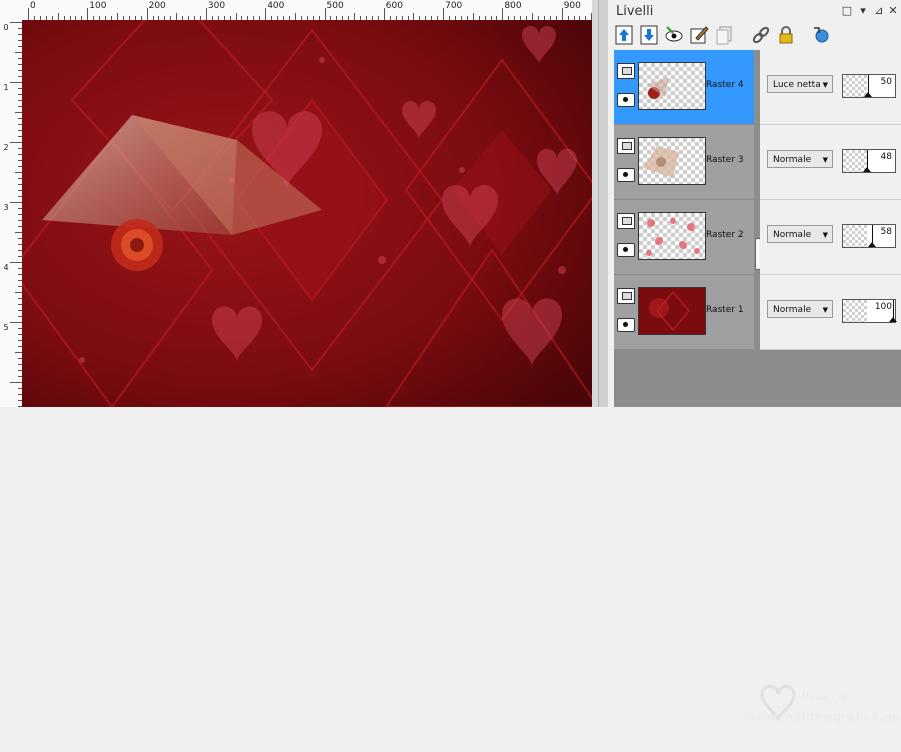  I want to click on maximize-icon: □, so click(847, 11).